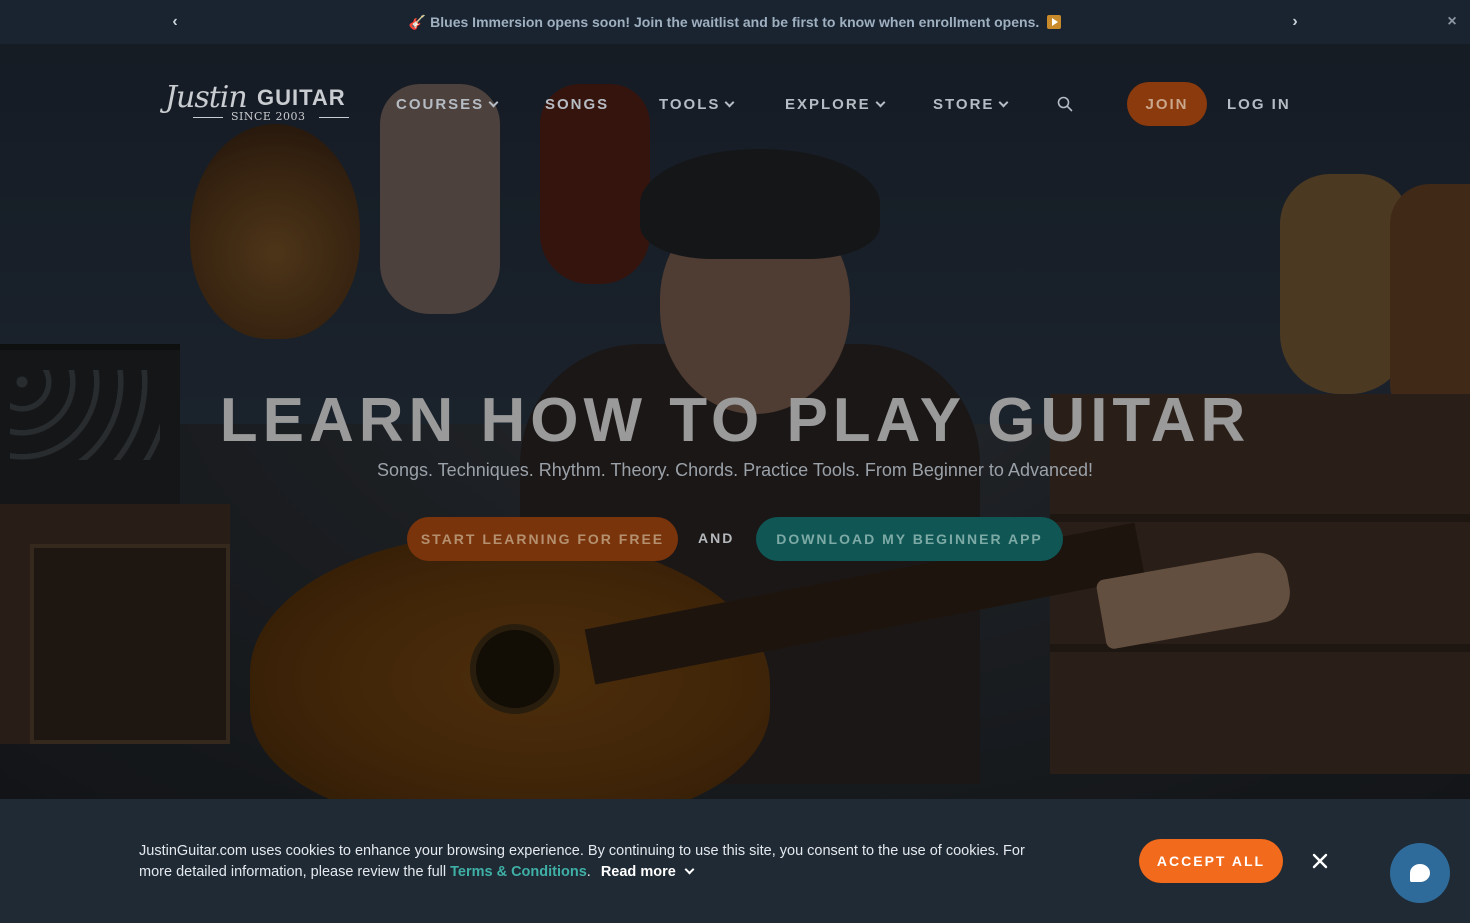 The height and width of the screenshot is (923, 1470). Describe the element at coordinates (1167, 104) in the screenshot. I see `join-button: JOIN` at that location.